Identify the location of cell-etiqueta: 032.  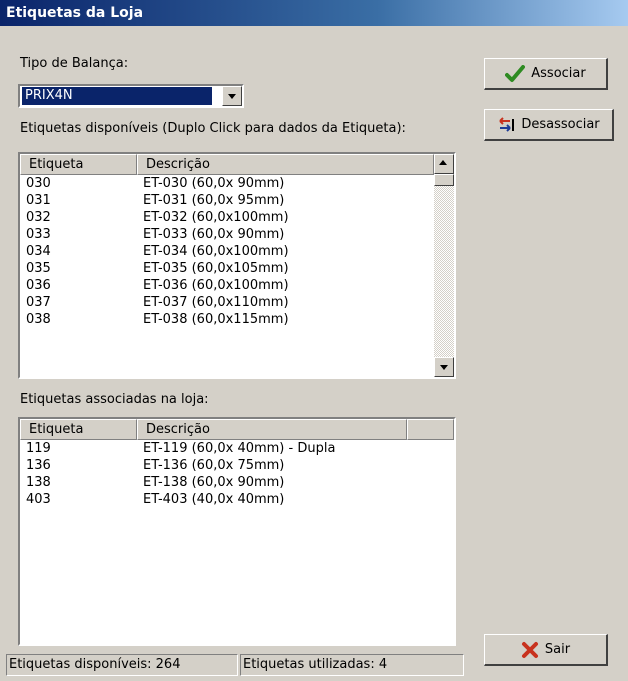
(38, 217).